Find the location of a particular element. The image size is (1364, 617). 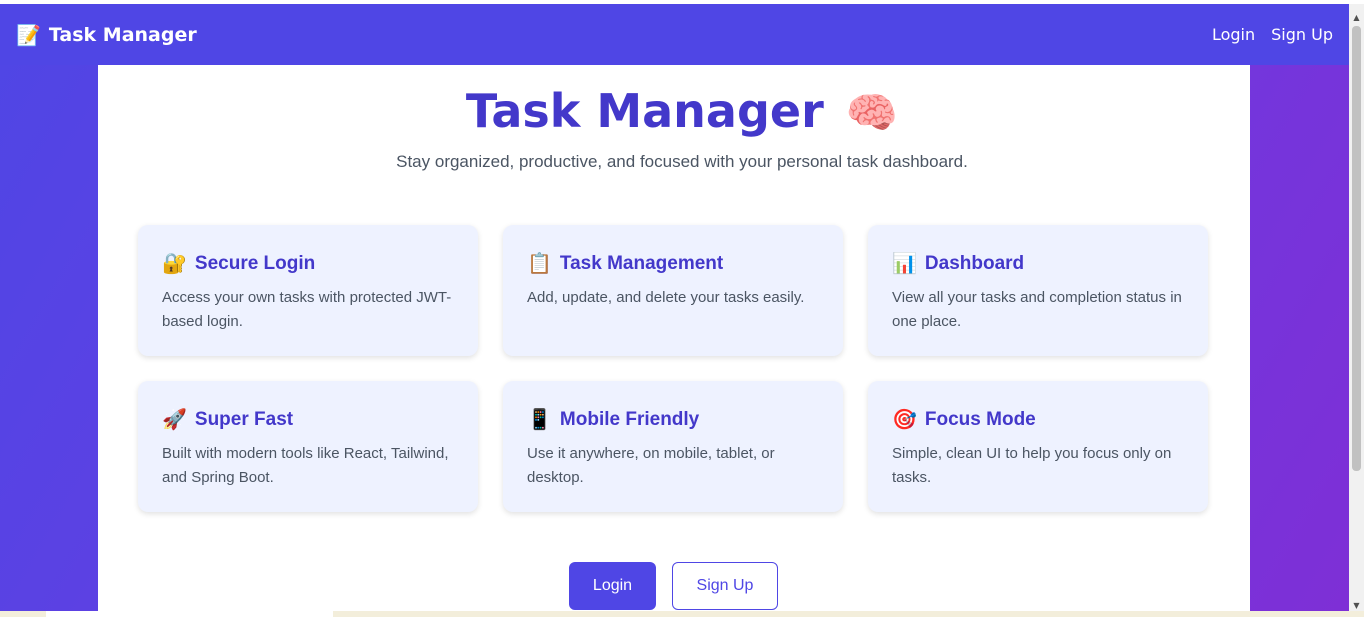

hero-title: Task Manager 🧠 is located at coordinates (682, 111).